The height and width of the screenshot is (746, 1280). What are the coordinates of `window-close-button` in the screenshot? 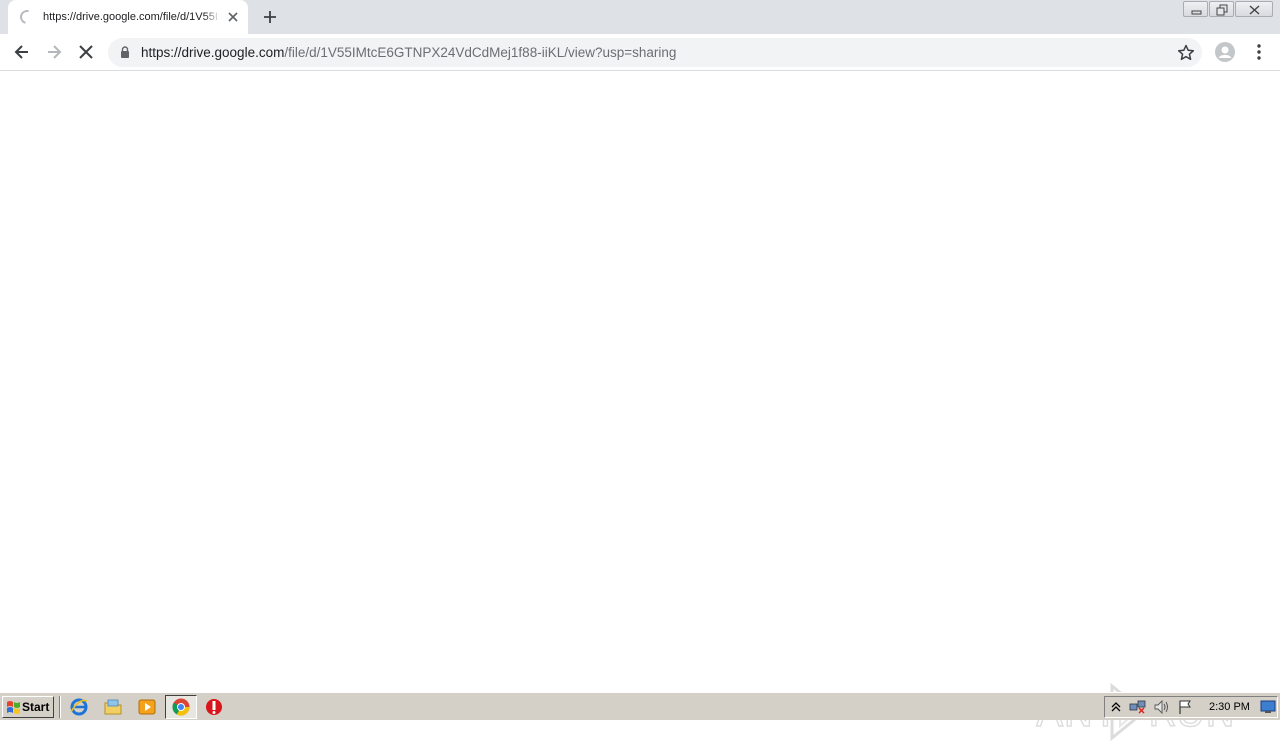 It's located at (1254, 9).